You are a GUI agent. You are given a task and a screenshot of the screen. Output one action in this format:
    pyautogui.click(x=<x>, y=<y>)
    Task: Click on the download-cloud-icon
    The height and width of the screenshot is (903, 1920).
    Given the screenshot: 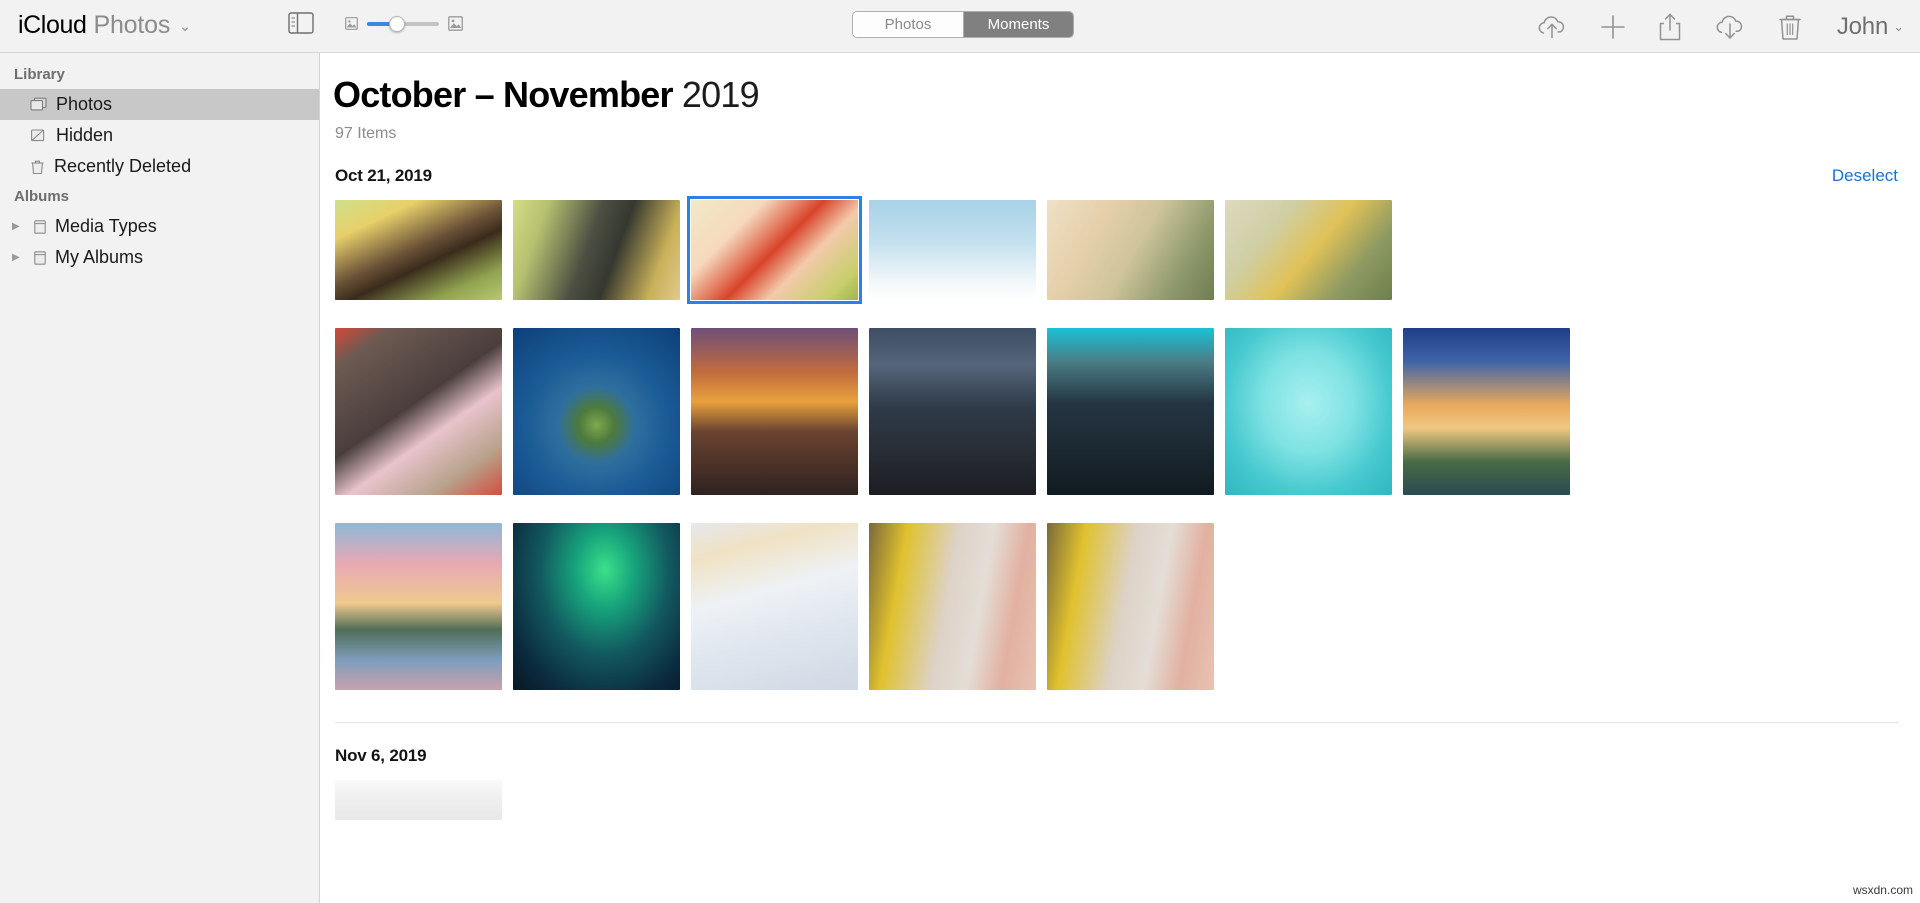 What is the action you would take?
    pyautogui.click(x=1729, y=27)
    